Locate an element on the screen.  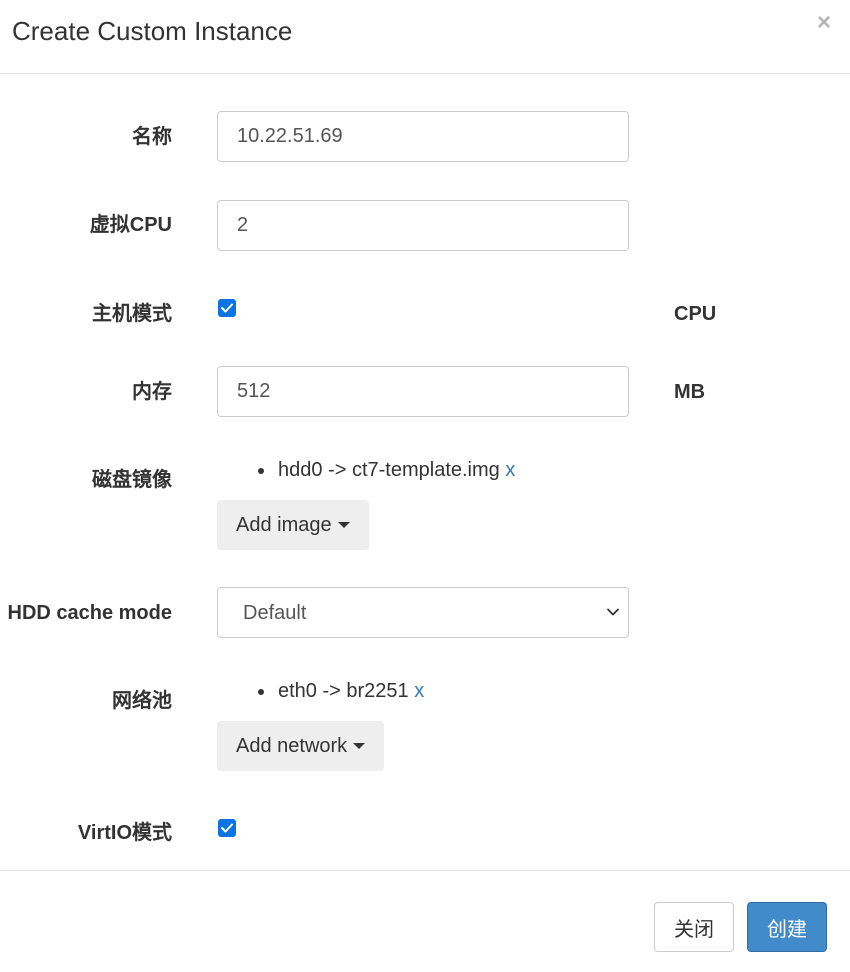
network-item-text: eth0 -> br2251 is located at coordinates (343, 691).